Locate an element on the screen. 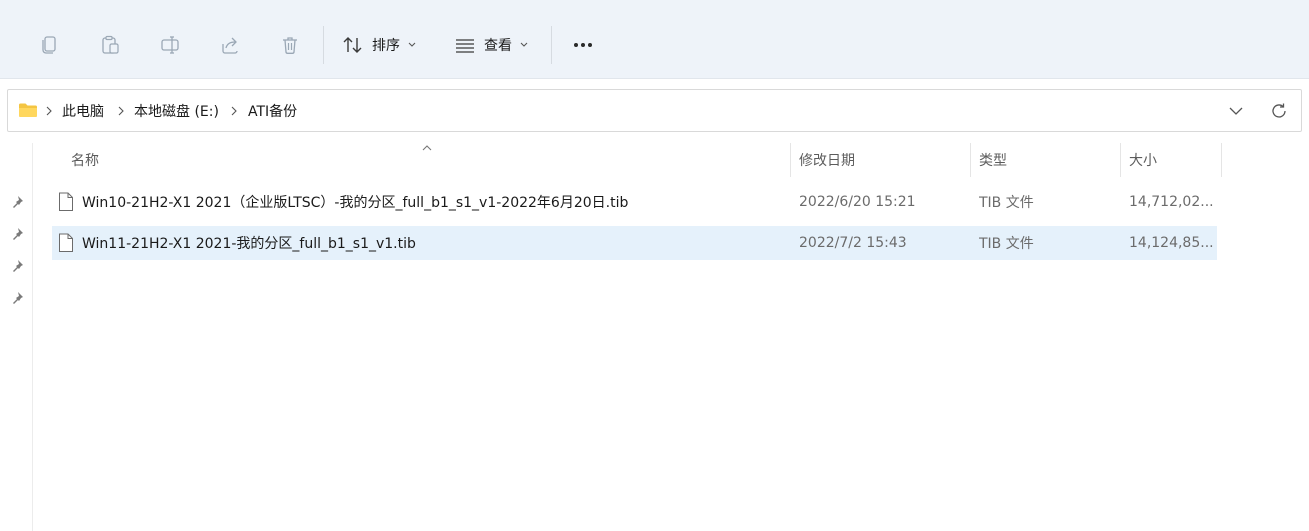 This screenshot has height=531, width=1309. share-icon is located at coordinates (230, 45).